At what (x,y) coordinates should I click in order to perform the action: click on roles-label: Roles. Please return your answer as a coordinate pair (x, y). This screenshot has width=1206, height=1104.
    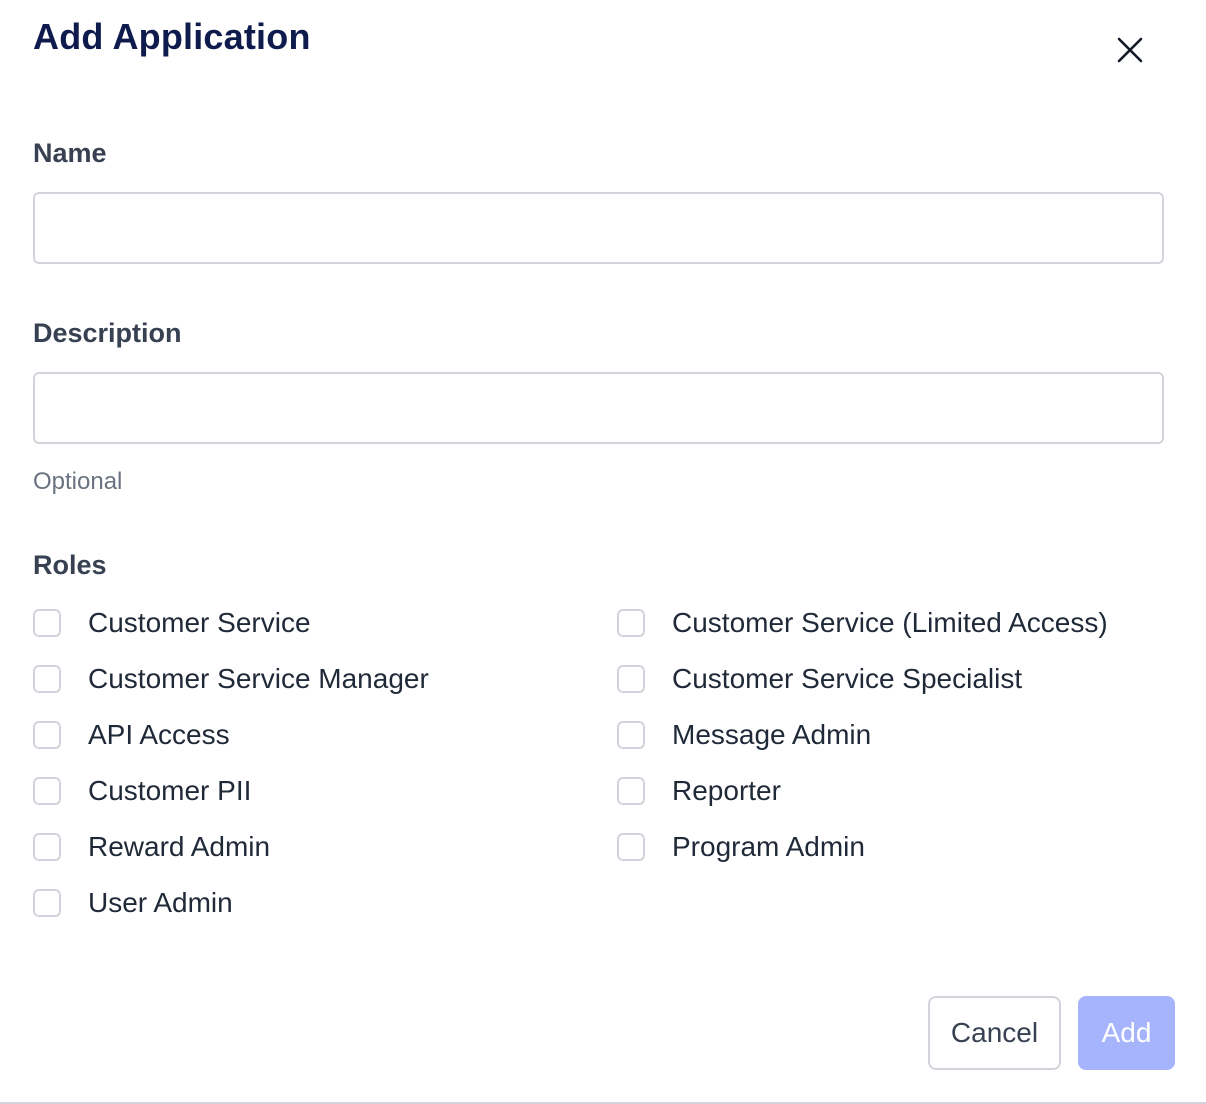
    Looking at the image, I should click on (70, 565).